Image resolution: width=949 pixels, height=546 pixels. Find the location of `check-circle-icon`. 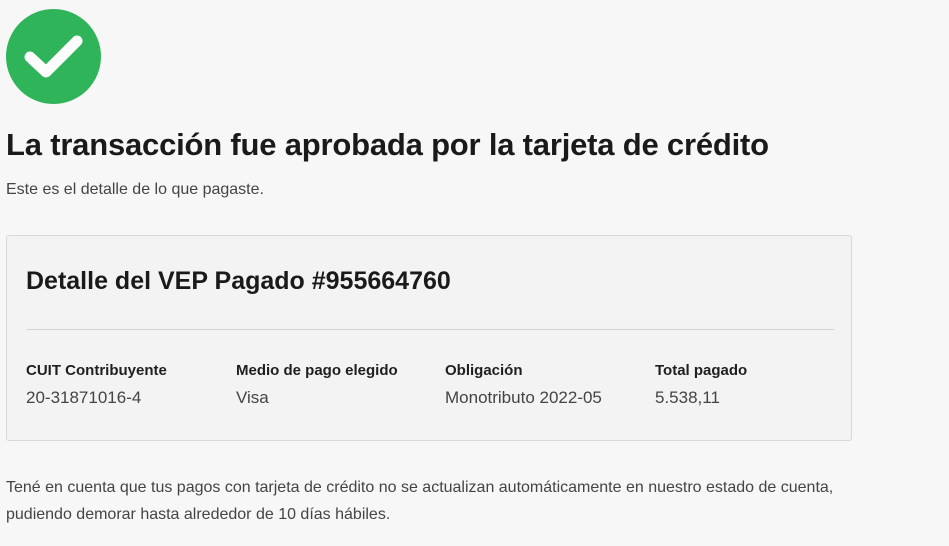

check-circle-icon is located at coordinates (53, 56).